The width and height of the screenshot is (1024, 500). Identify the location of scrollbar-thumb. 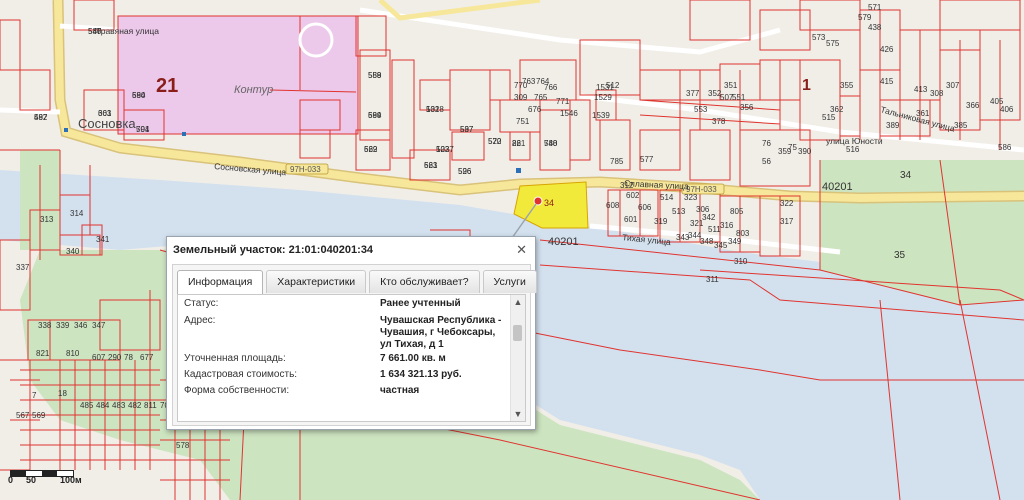
(517, 333).